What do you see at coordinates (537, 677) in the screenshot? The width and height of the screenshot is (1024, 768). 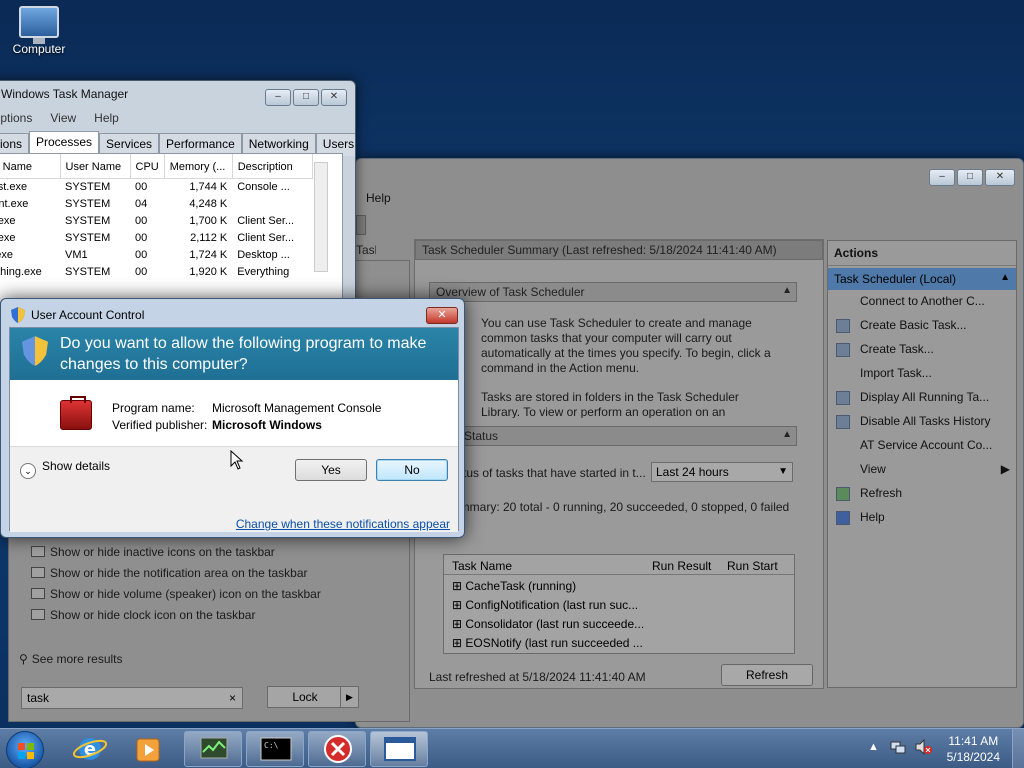 I see `last-refreshed: Last refreshed at 5/18/2024 11:41:40 AM` at bounding box center [537, 677].